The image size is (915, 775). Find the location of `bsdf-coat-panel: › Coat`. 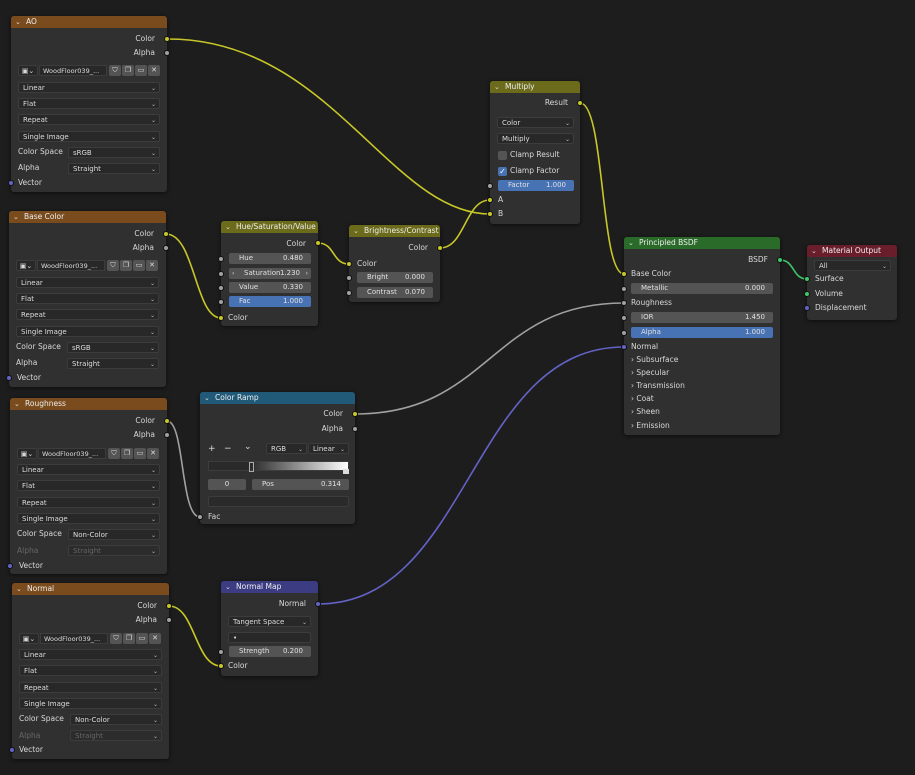

bsdf-coat-panel: › Coat is located at coordinates (642, 399).